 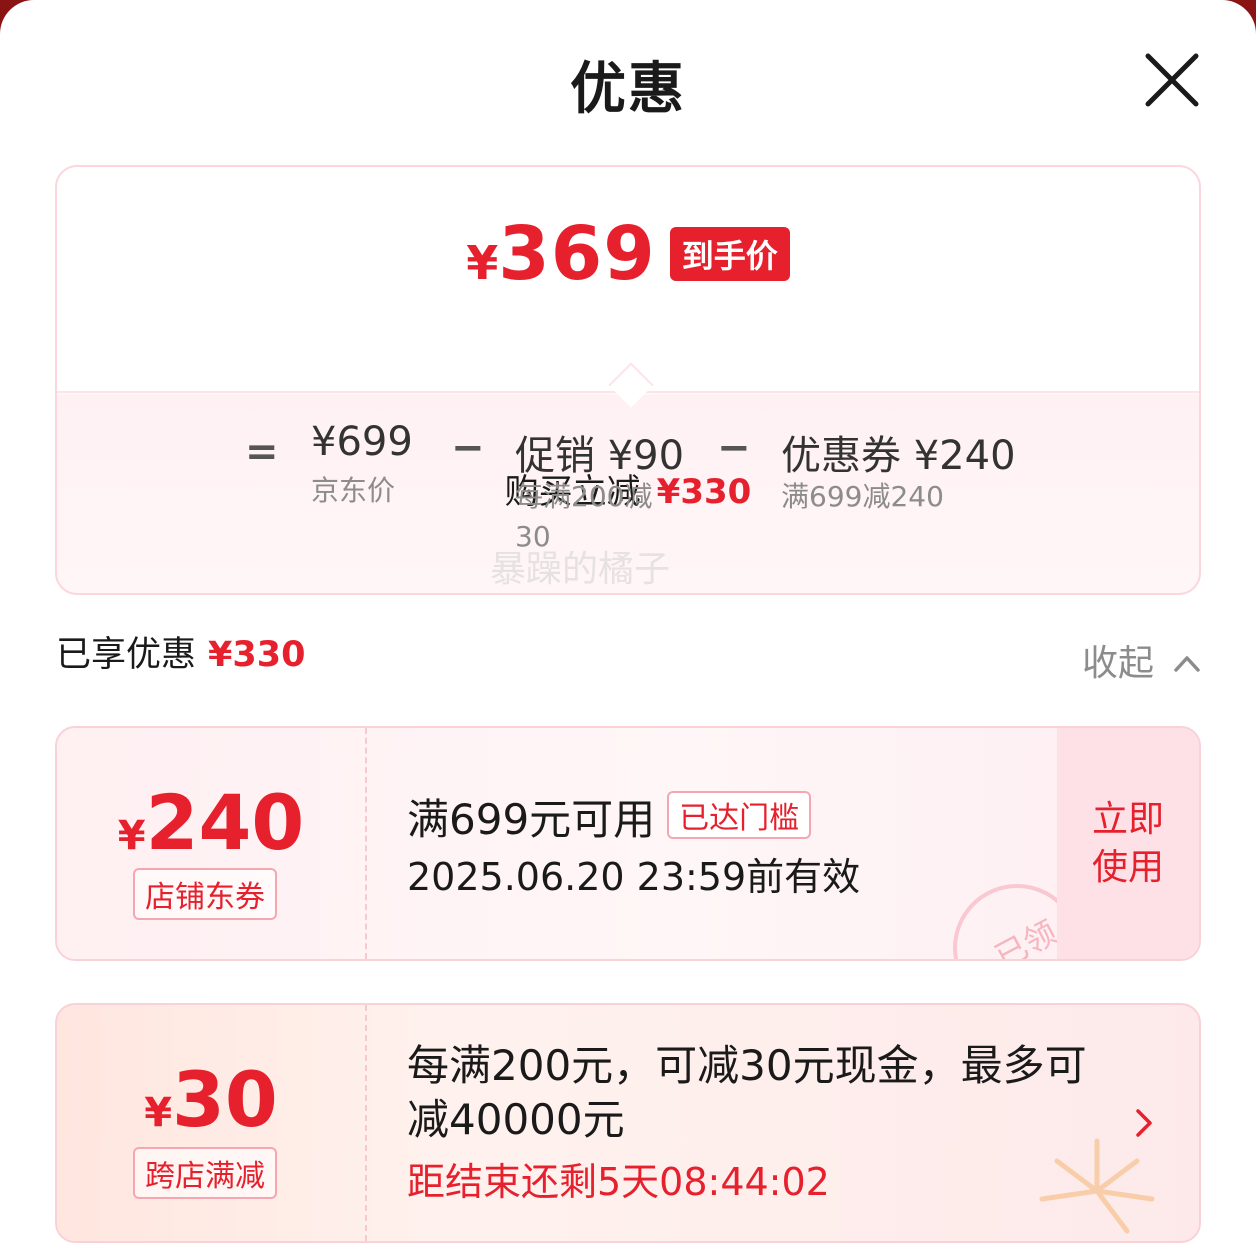 I want to click on use-now-label: 立即 使用, so click(x=1128, y=844).